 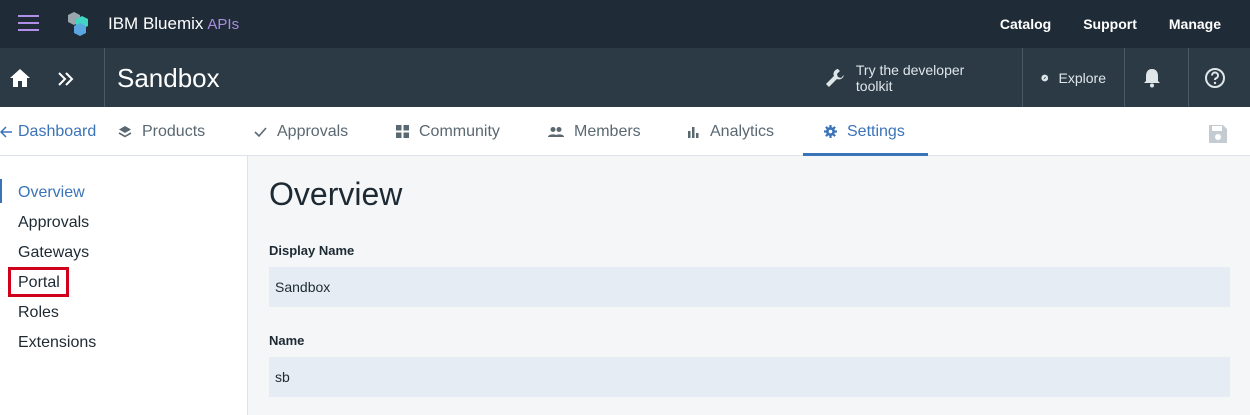 I want to click on sidebar-item-gateways: Gateways, so click(x=53, y=253).